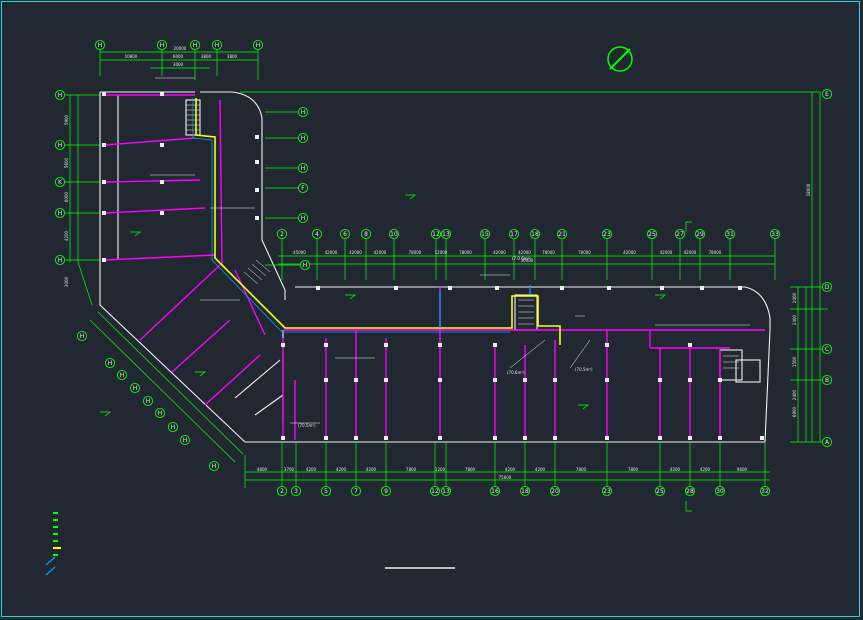 The width and height of the screenshot is (863, 620). I want to click on axis-label: 21, so click(562, 234).